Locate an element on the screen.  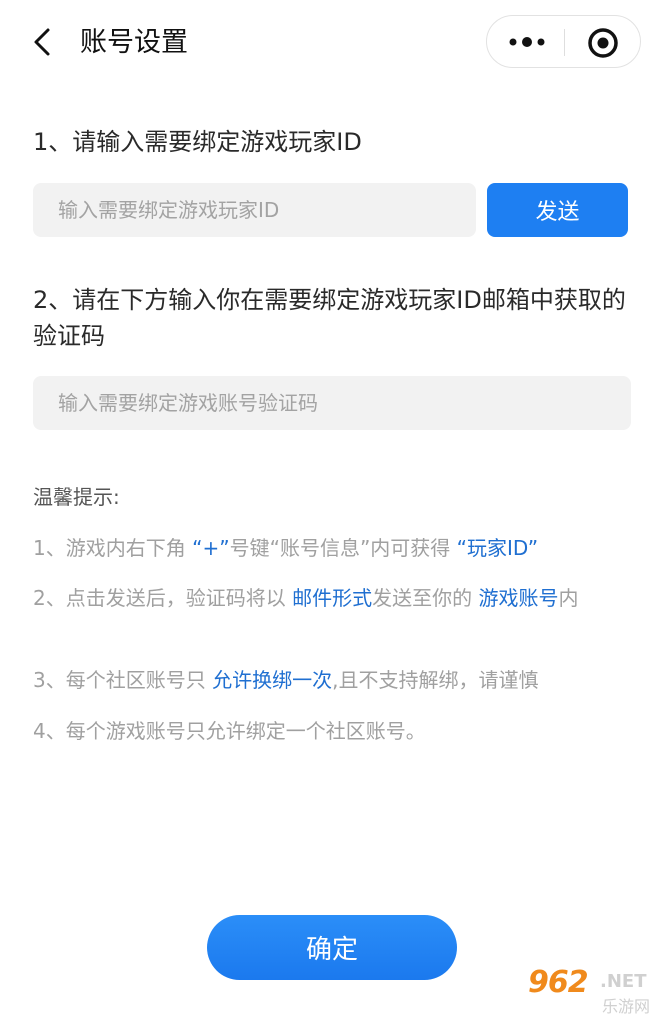
close-miniprogram-button is located at coordinates (603, 43).